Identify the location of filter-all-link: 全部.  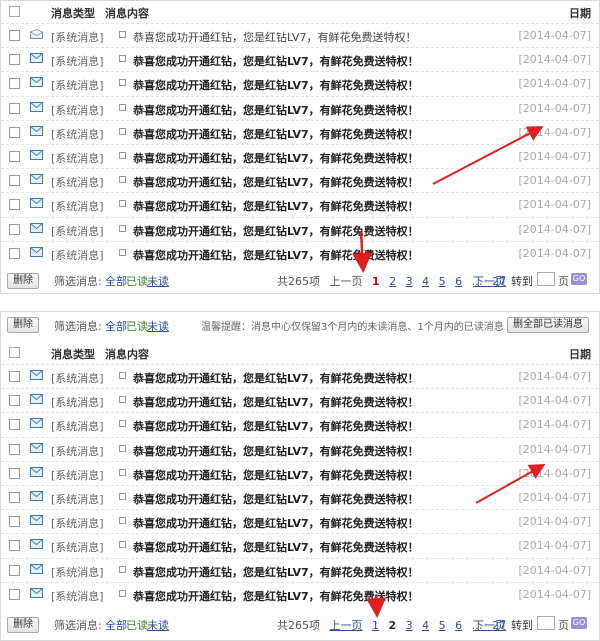
(116, 281).